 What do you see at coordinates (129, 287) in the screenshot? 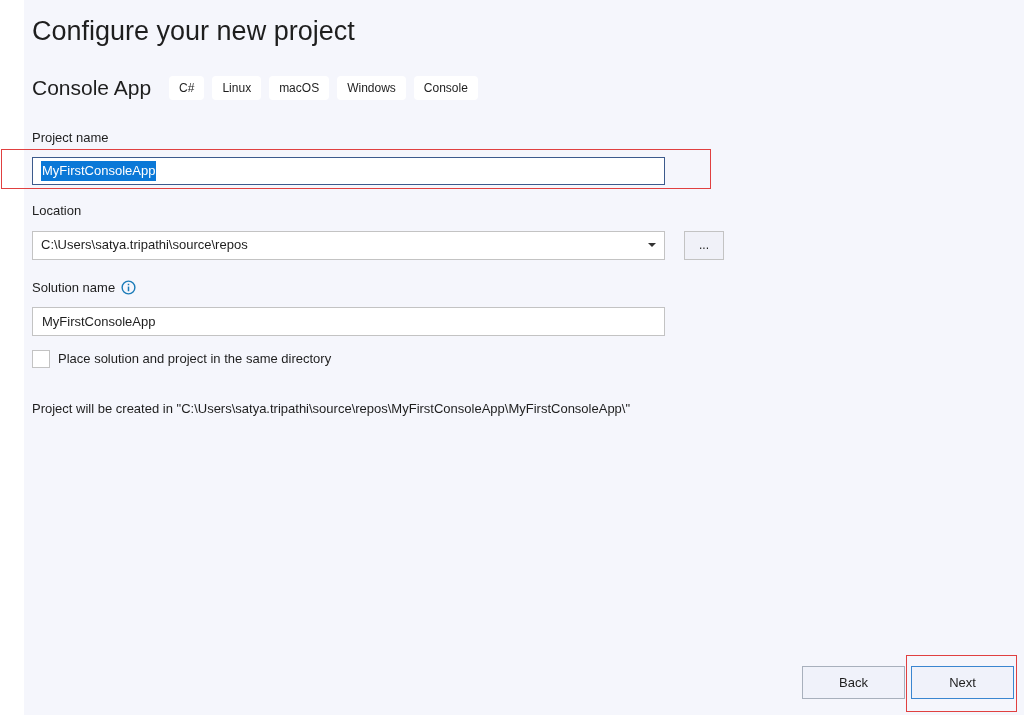
I see `info-icon` at bounding box center [129, 287].